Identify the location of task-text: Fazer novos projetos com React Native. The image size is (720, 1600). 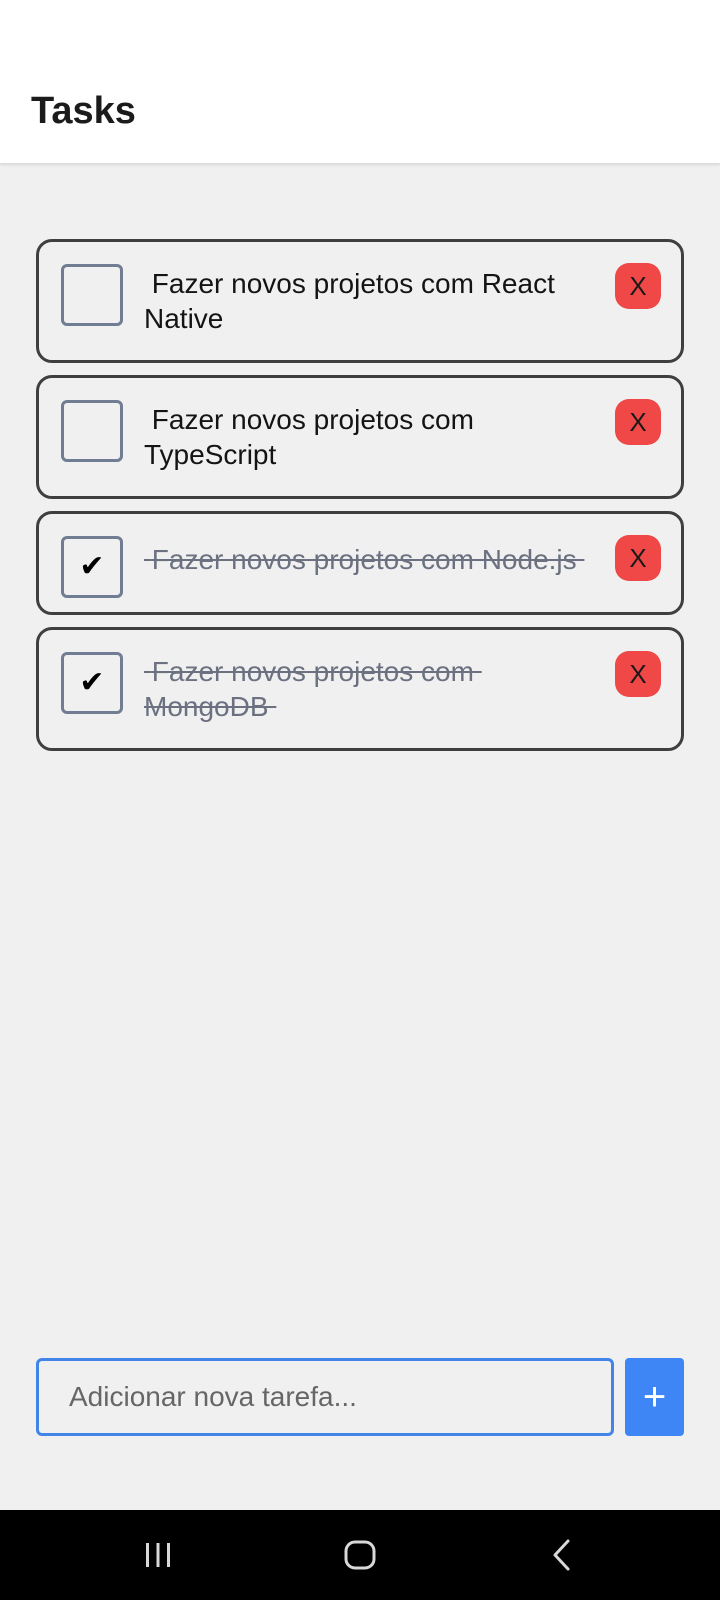
(353, 301).